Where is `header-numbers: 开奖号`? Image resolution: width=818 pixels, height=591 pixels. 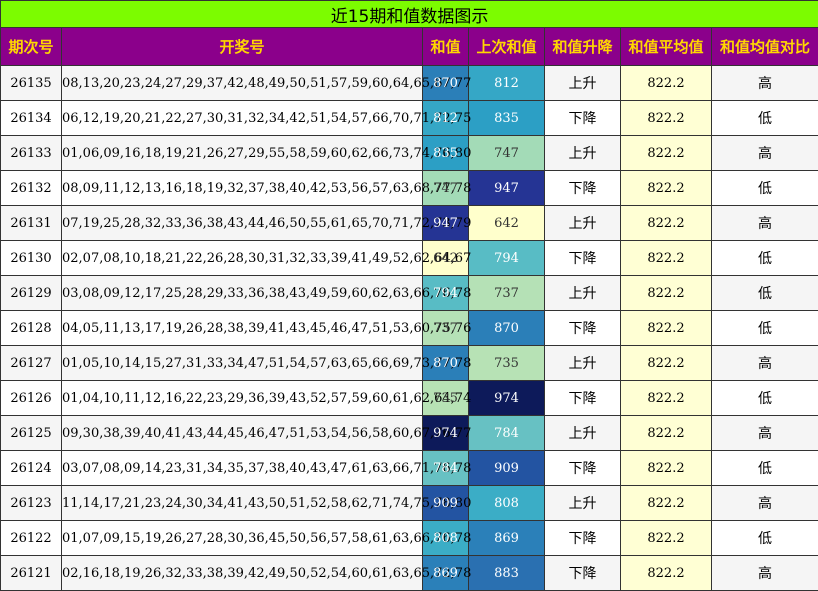
header-numbers: 开奖号 is located at coordinates (242, 47).